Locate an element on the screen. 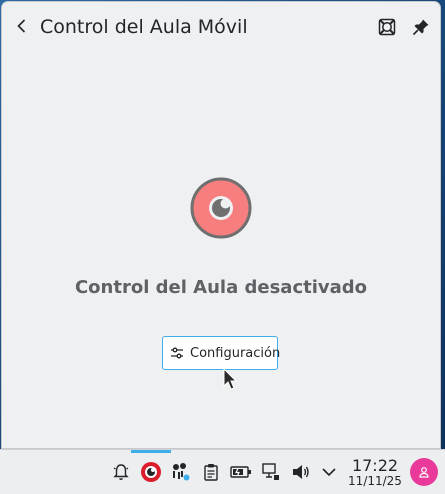  configuration-button-label: Configuración is located at coordinates (235, 353).